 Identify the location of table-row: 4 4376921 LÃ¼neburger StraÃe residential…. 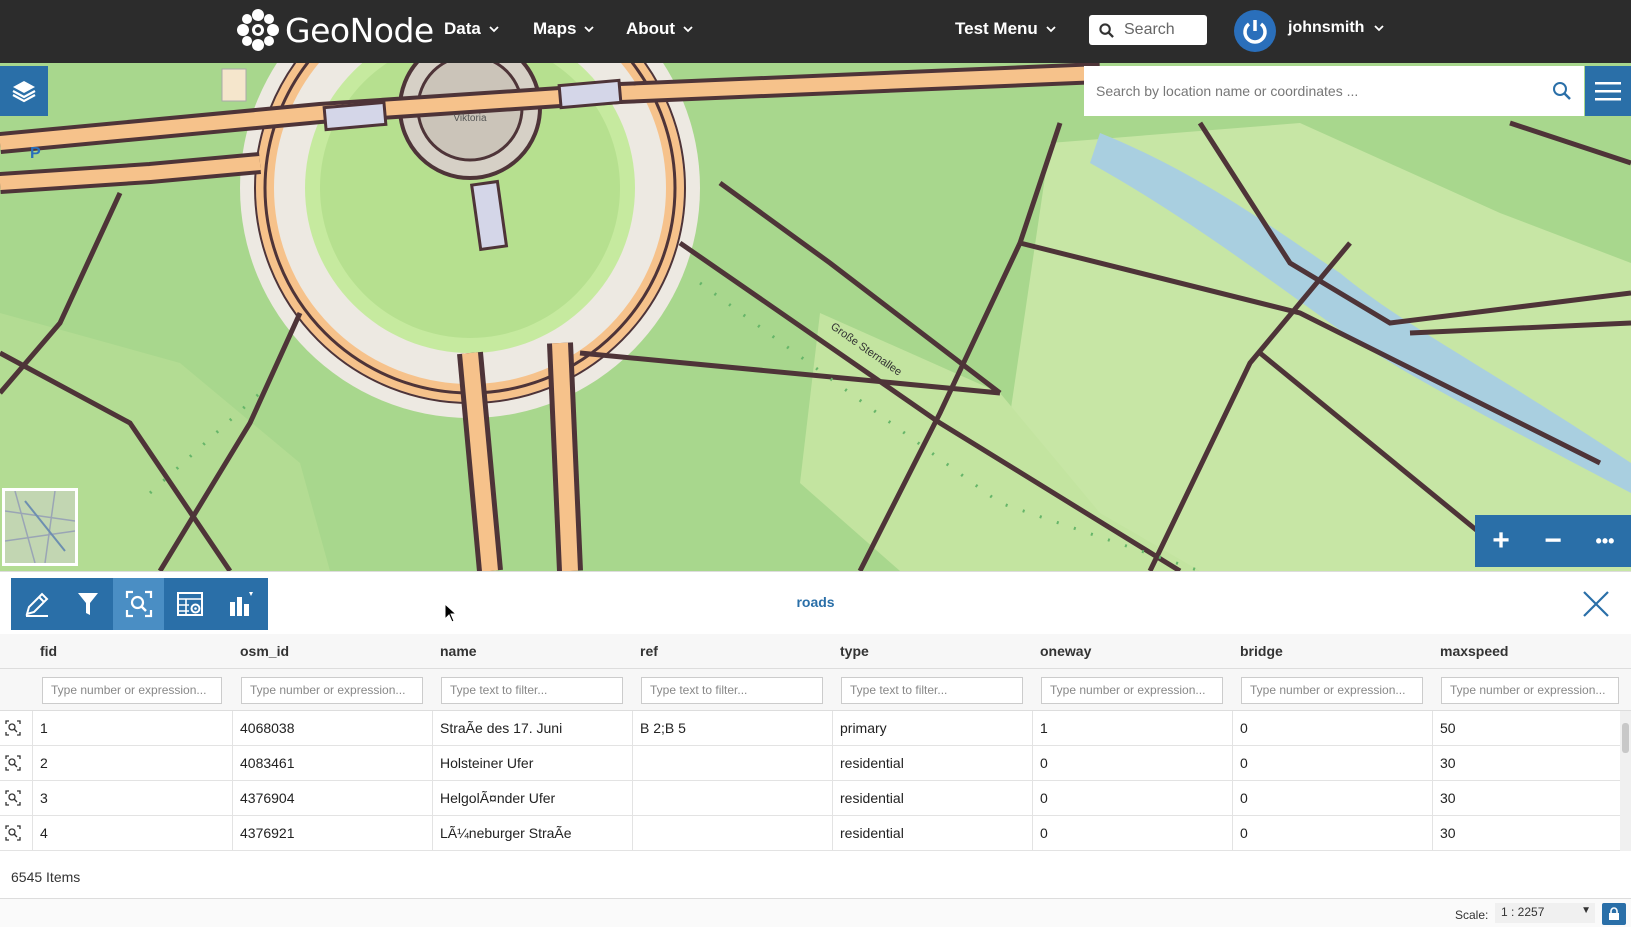
(810, 833).